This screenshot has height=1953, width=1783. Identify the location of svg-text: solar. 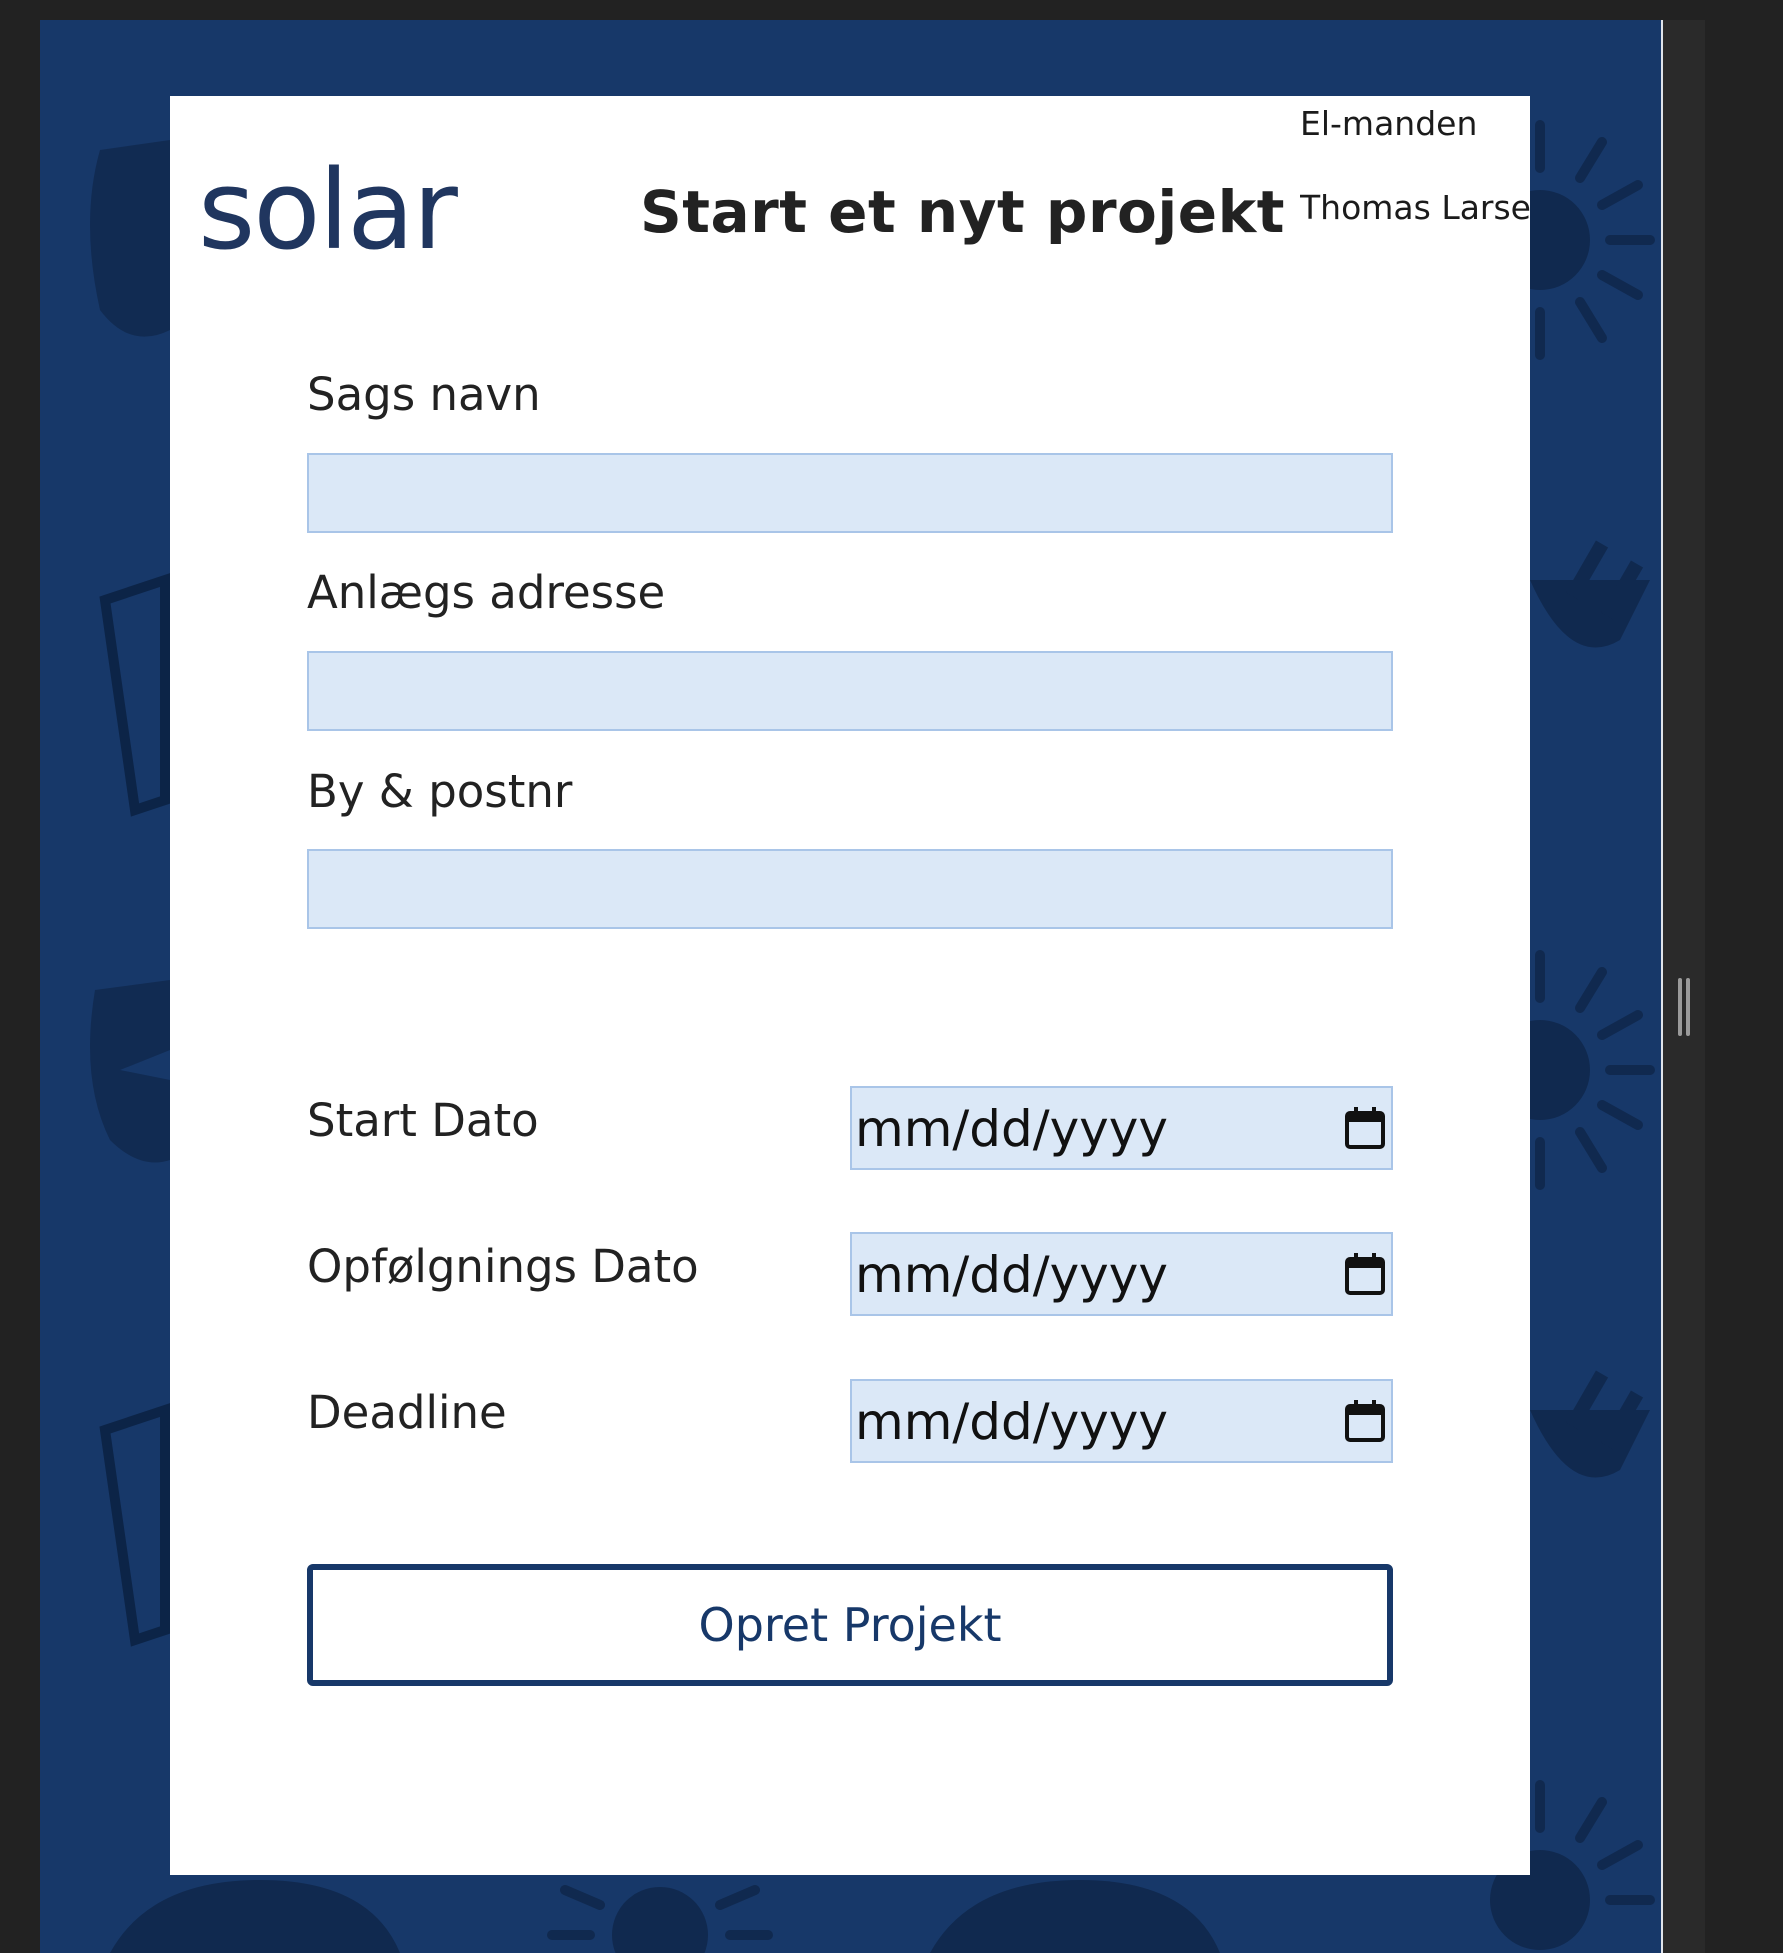
(328, 211).